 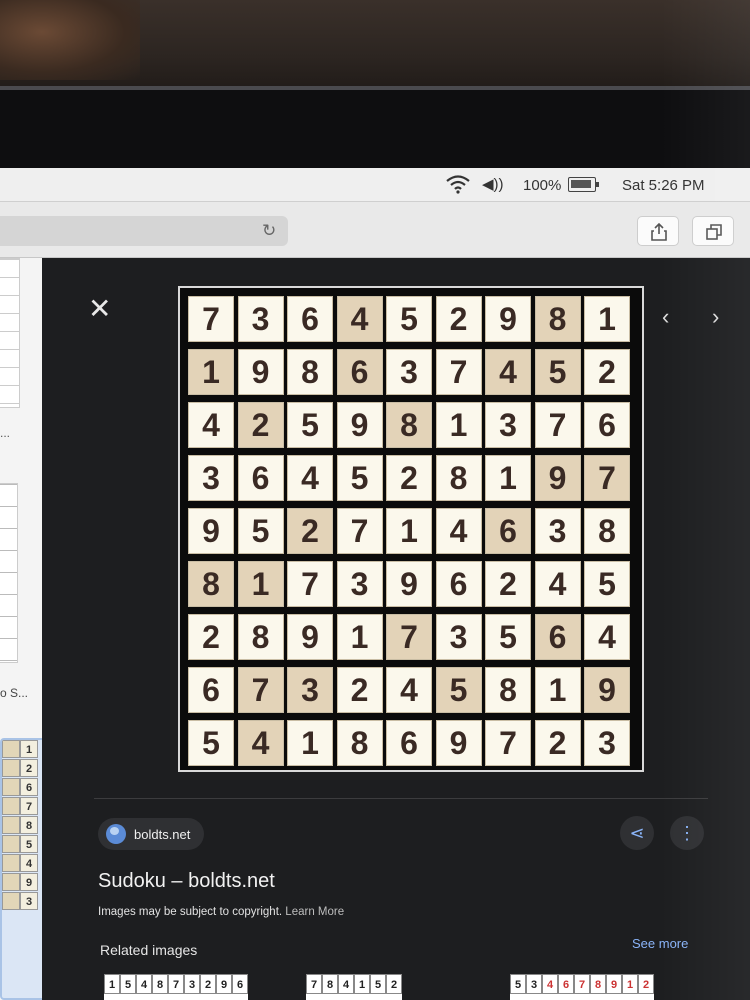 What do you see at coordinates (211, 743) in the screenshot?
I see `sudoku-cell: 5` at bounding box center [211, 743].